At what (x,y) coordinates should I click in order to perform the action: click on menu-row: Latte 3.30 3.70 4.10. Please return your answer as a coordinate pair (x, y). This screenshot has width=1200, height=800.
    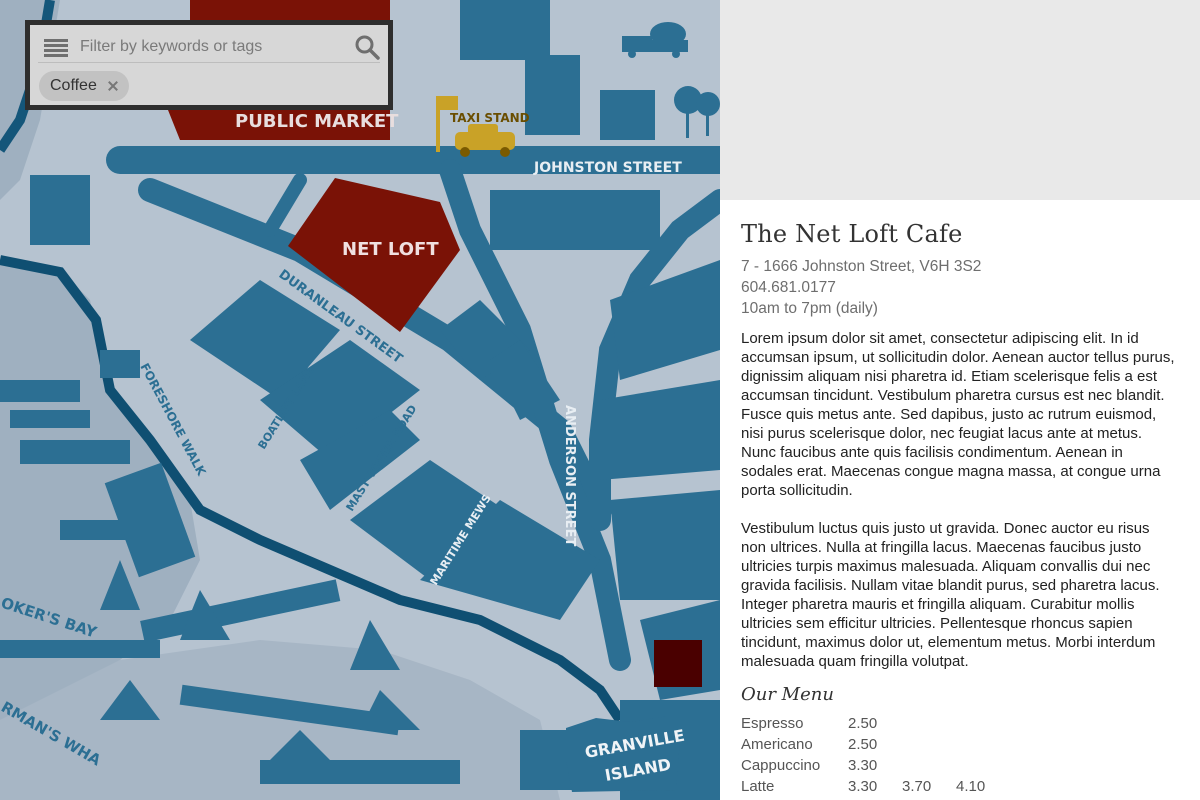
    Looking at the image, I should click on (875, 786).